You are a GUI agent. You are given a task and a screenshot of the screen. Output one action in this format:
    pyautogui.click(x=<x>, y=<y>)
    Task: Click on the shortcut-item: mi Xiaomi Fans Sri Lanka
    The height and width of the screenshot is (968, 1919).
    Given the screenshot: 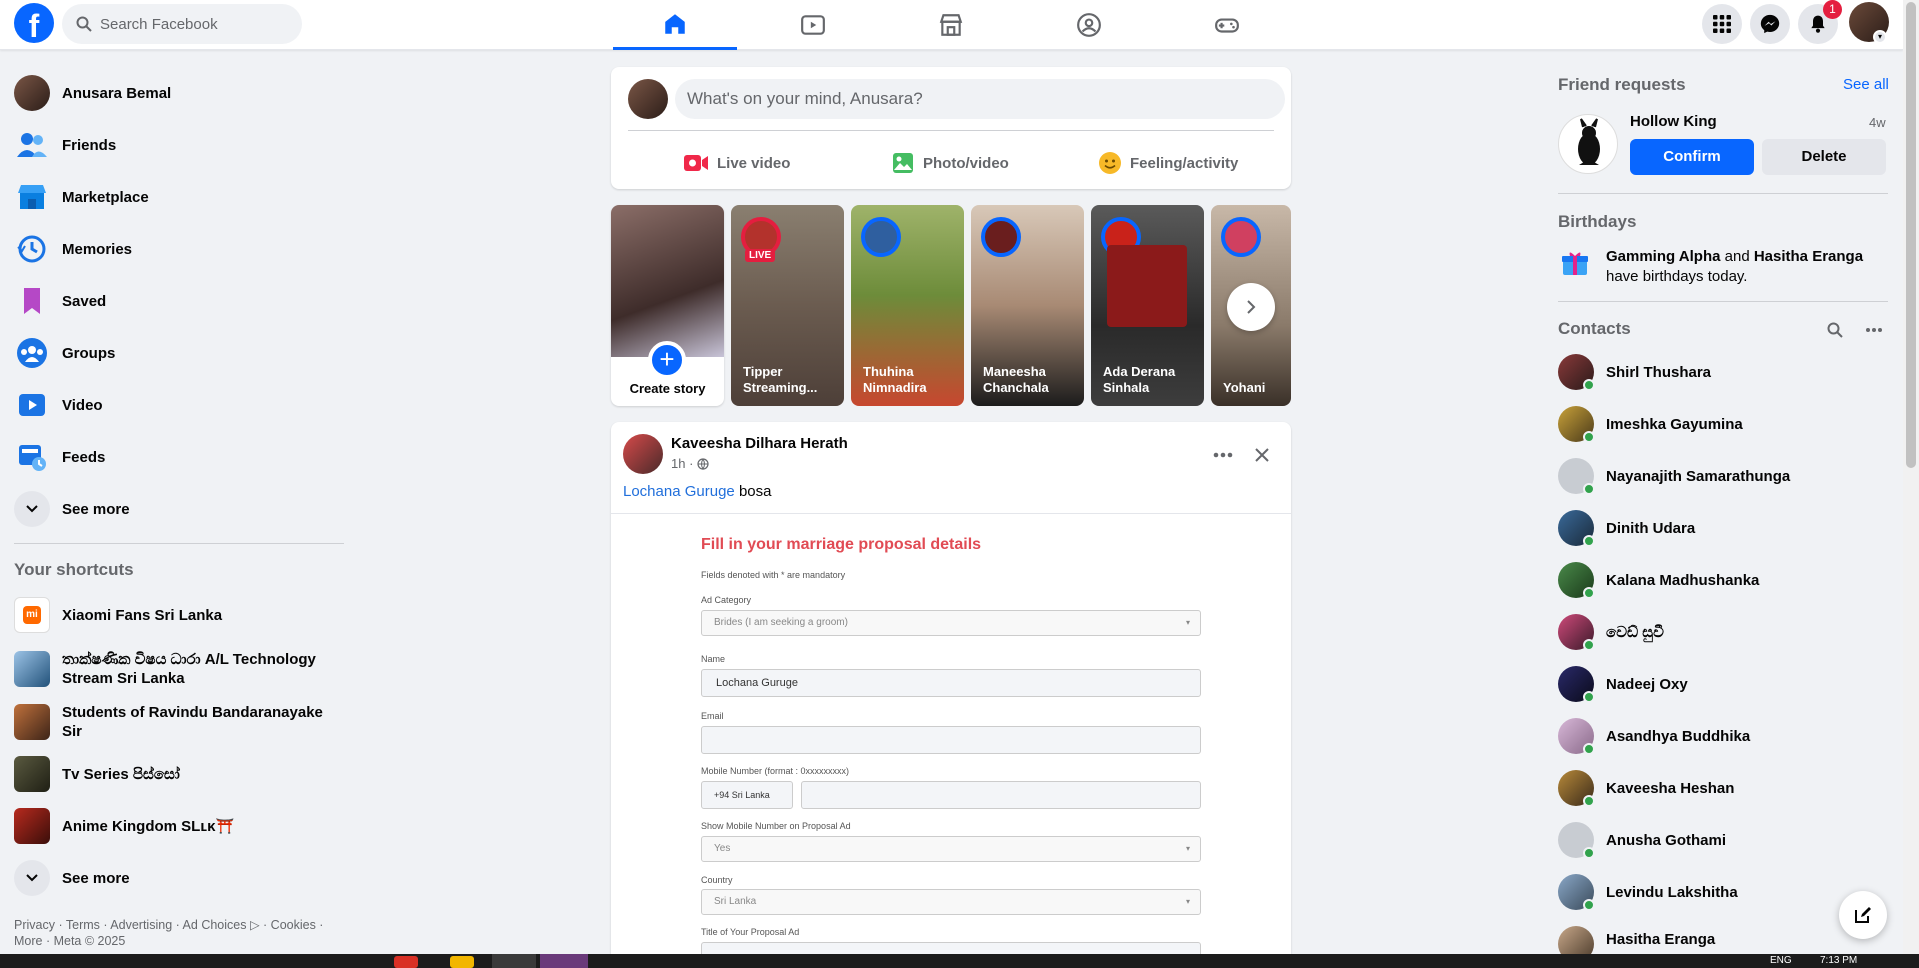 What is the action you would take?
    pyautogui.click(x=179, y=615)
    